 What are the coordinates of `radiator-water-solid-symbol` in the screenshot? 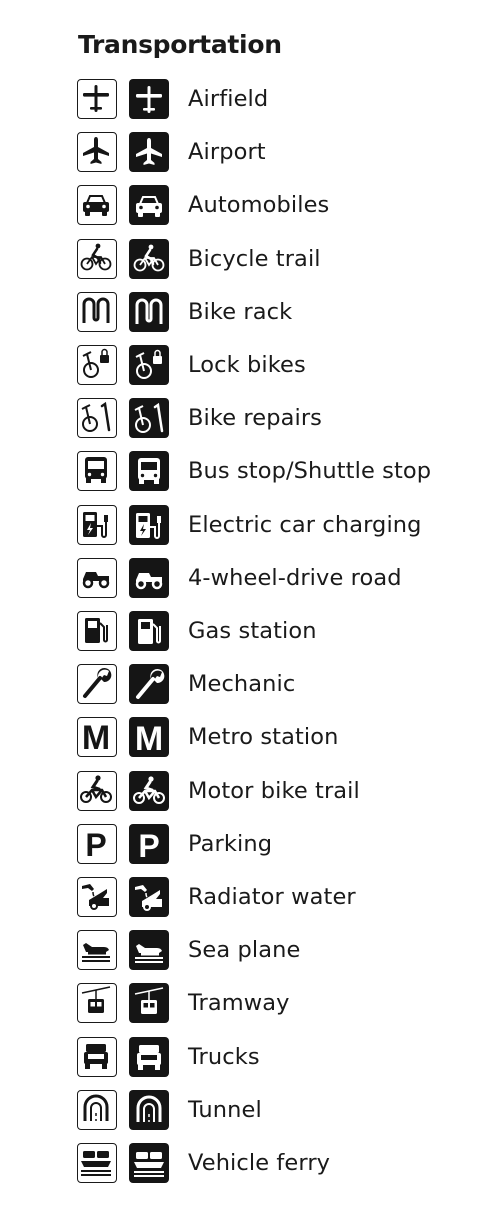 It's located at (149, 897).